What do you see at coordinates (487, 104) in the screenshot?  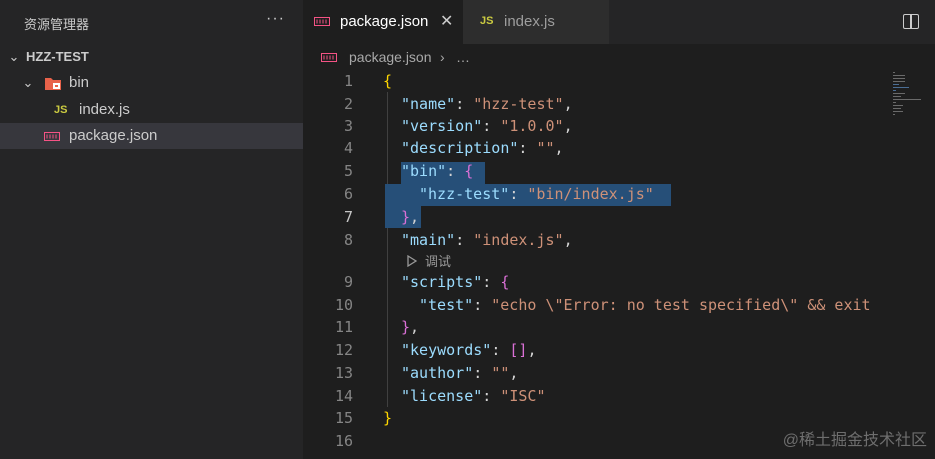 I see `code-line: "name": "hzz-test",` at bounding box center [487, 104].